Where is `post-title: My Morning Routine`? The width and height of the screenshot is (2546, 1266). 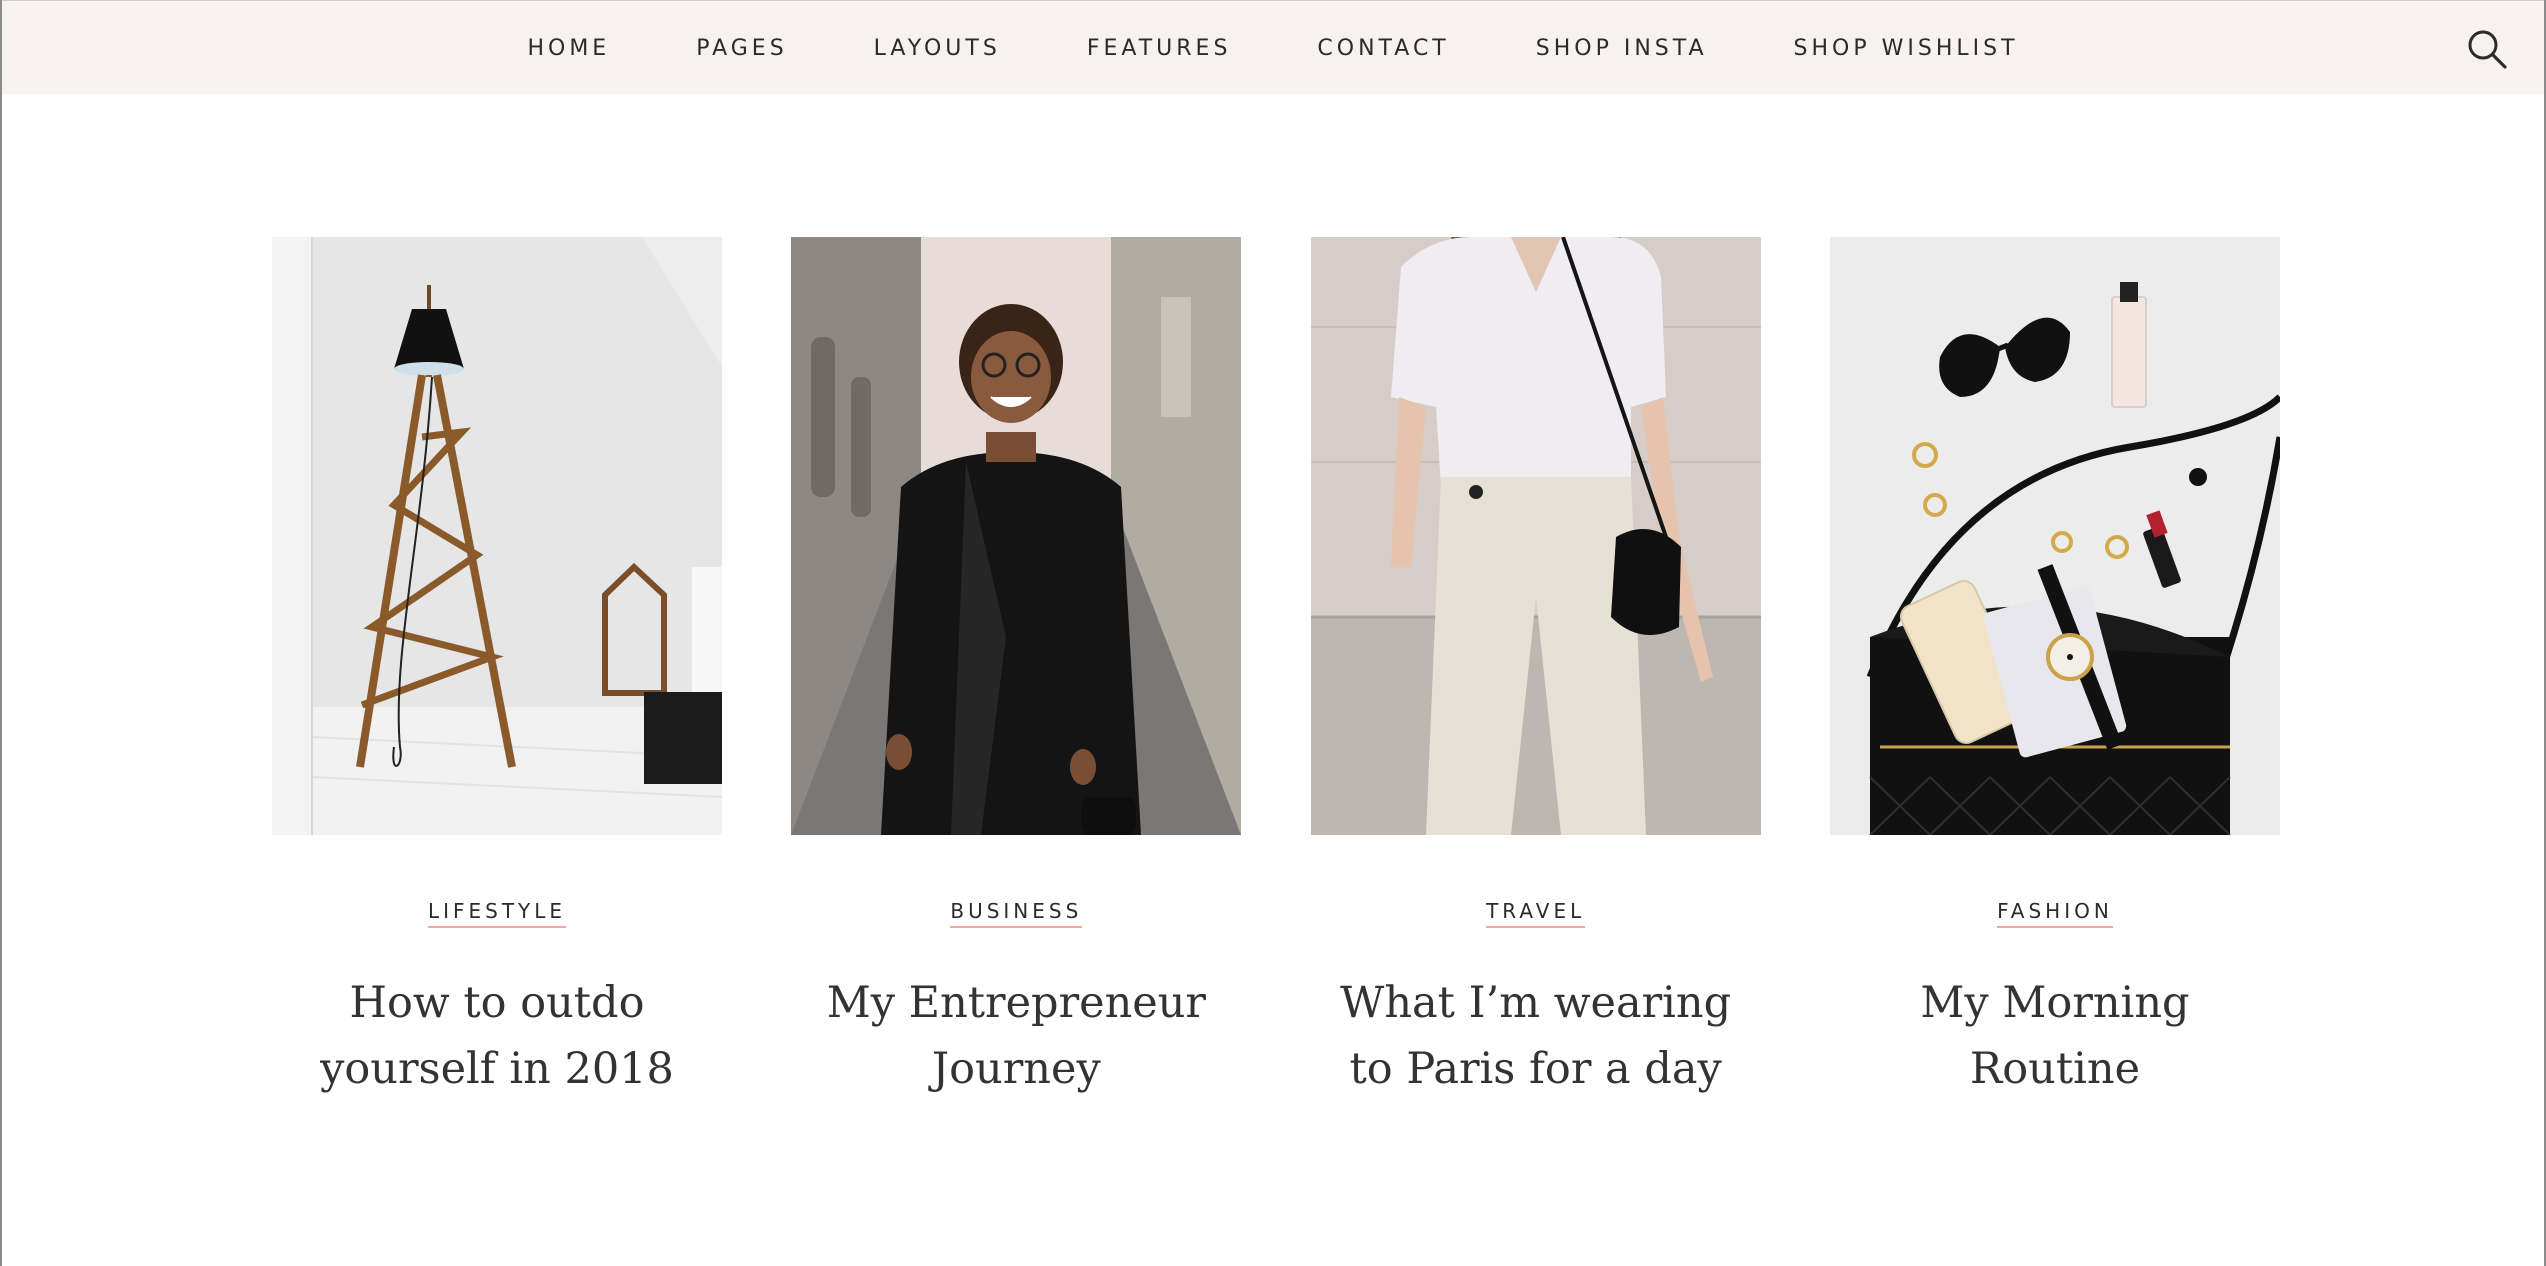
post-title: My Morning Routine is located at coordinates (2055, 1036).